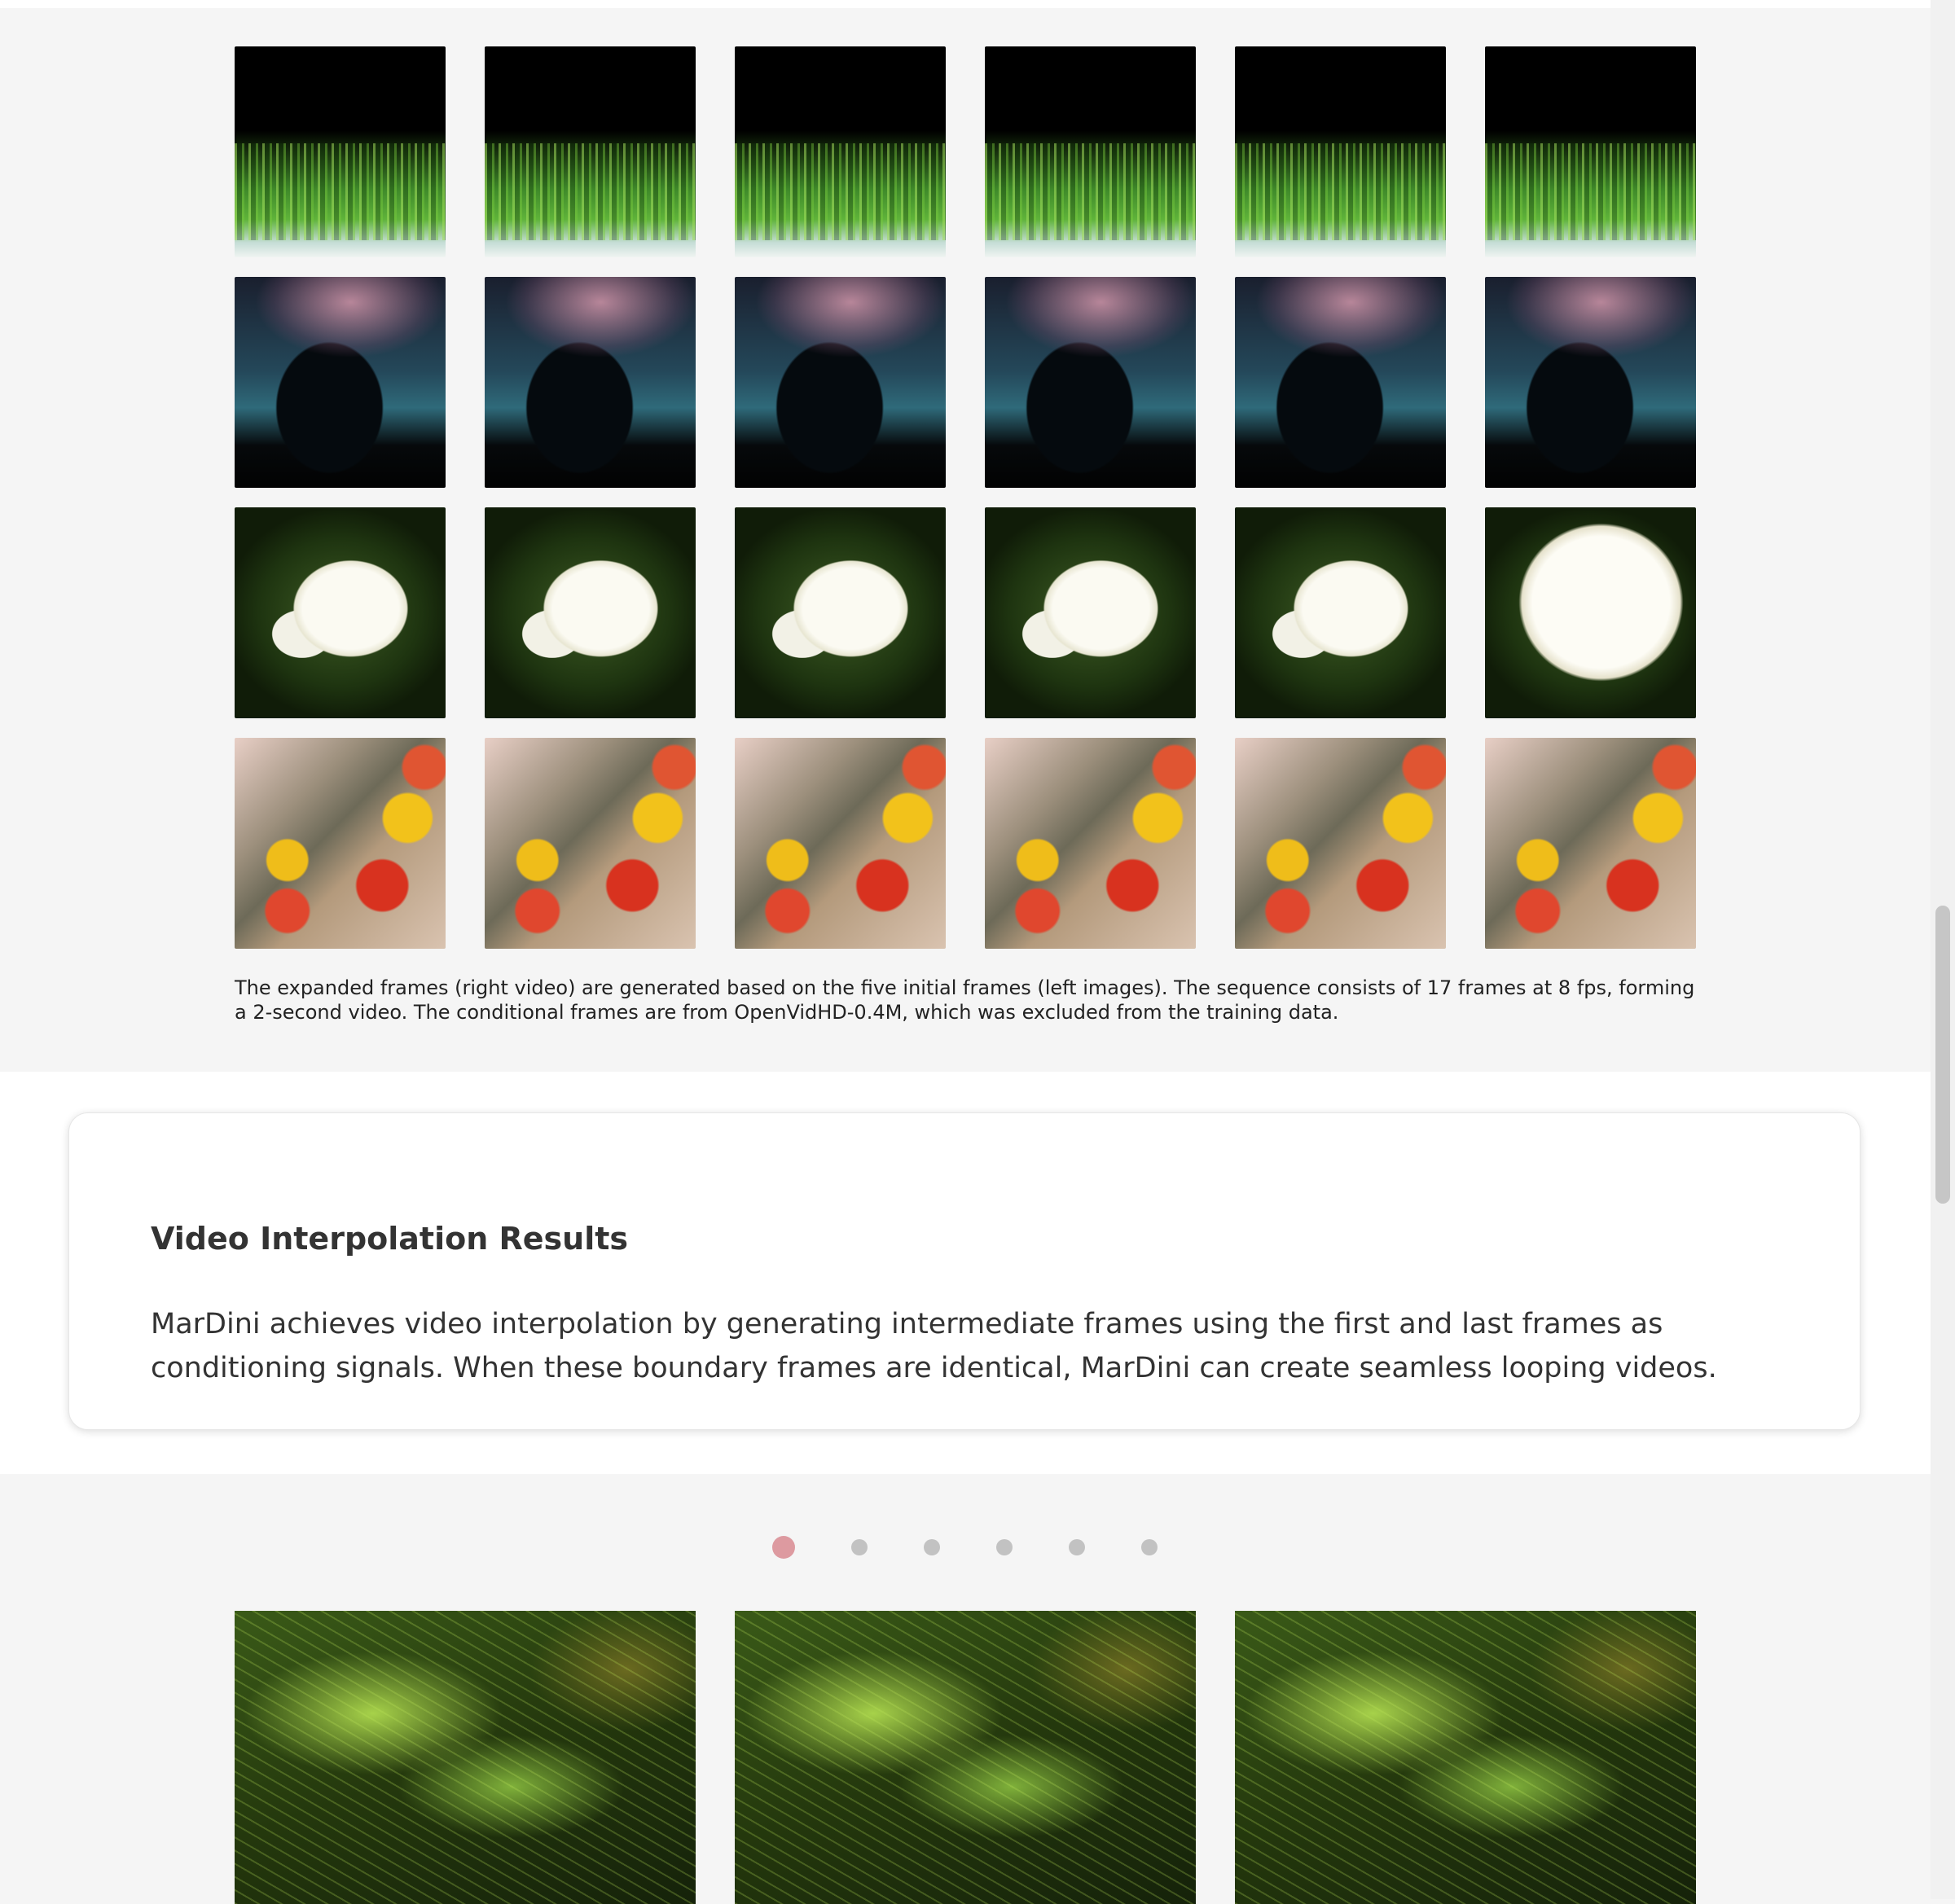 The image size is (1955, 1904). What do you see at coordinates (465, 1757) in the screenshot?
I see `interp-first-frame` at bounding box center [465, 1757].